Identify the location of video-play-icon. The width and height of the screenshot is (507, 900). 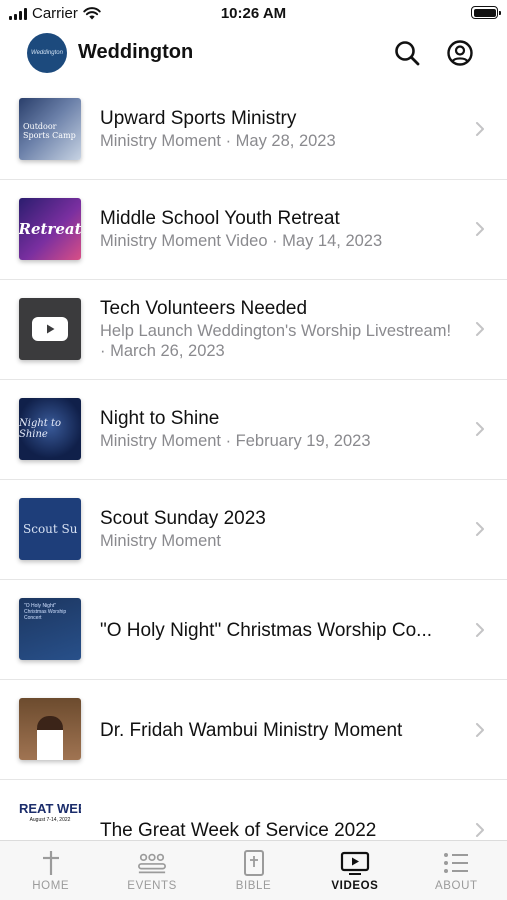
(355, 863).